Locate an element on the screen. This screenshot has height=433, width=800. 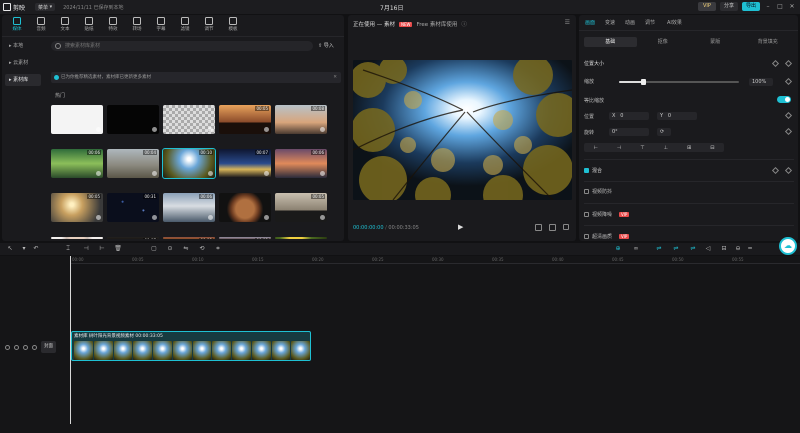
media-thumbnail: 00:03 is located at coordinates (245, 238).